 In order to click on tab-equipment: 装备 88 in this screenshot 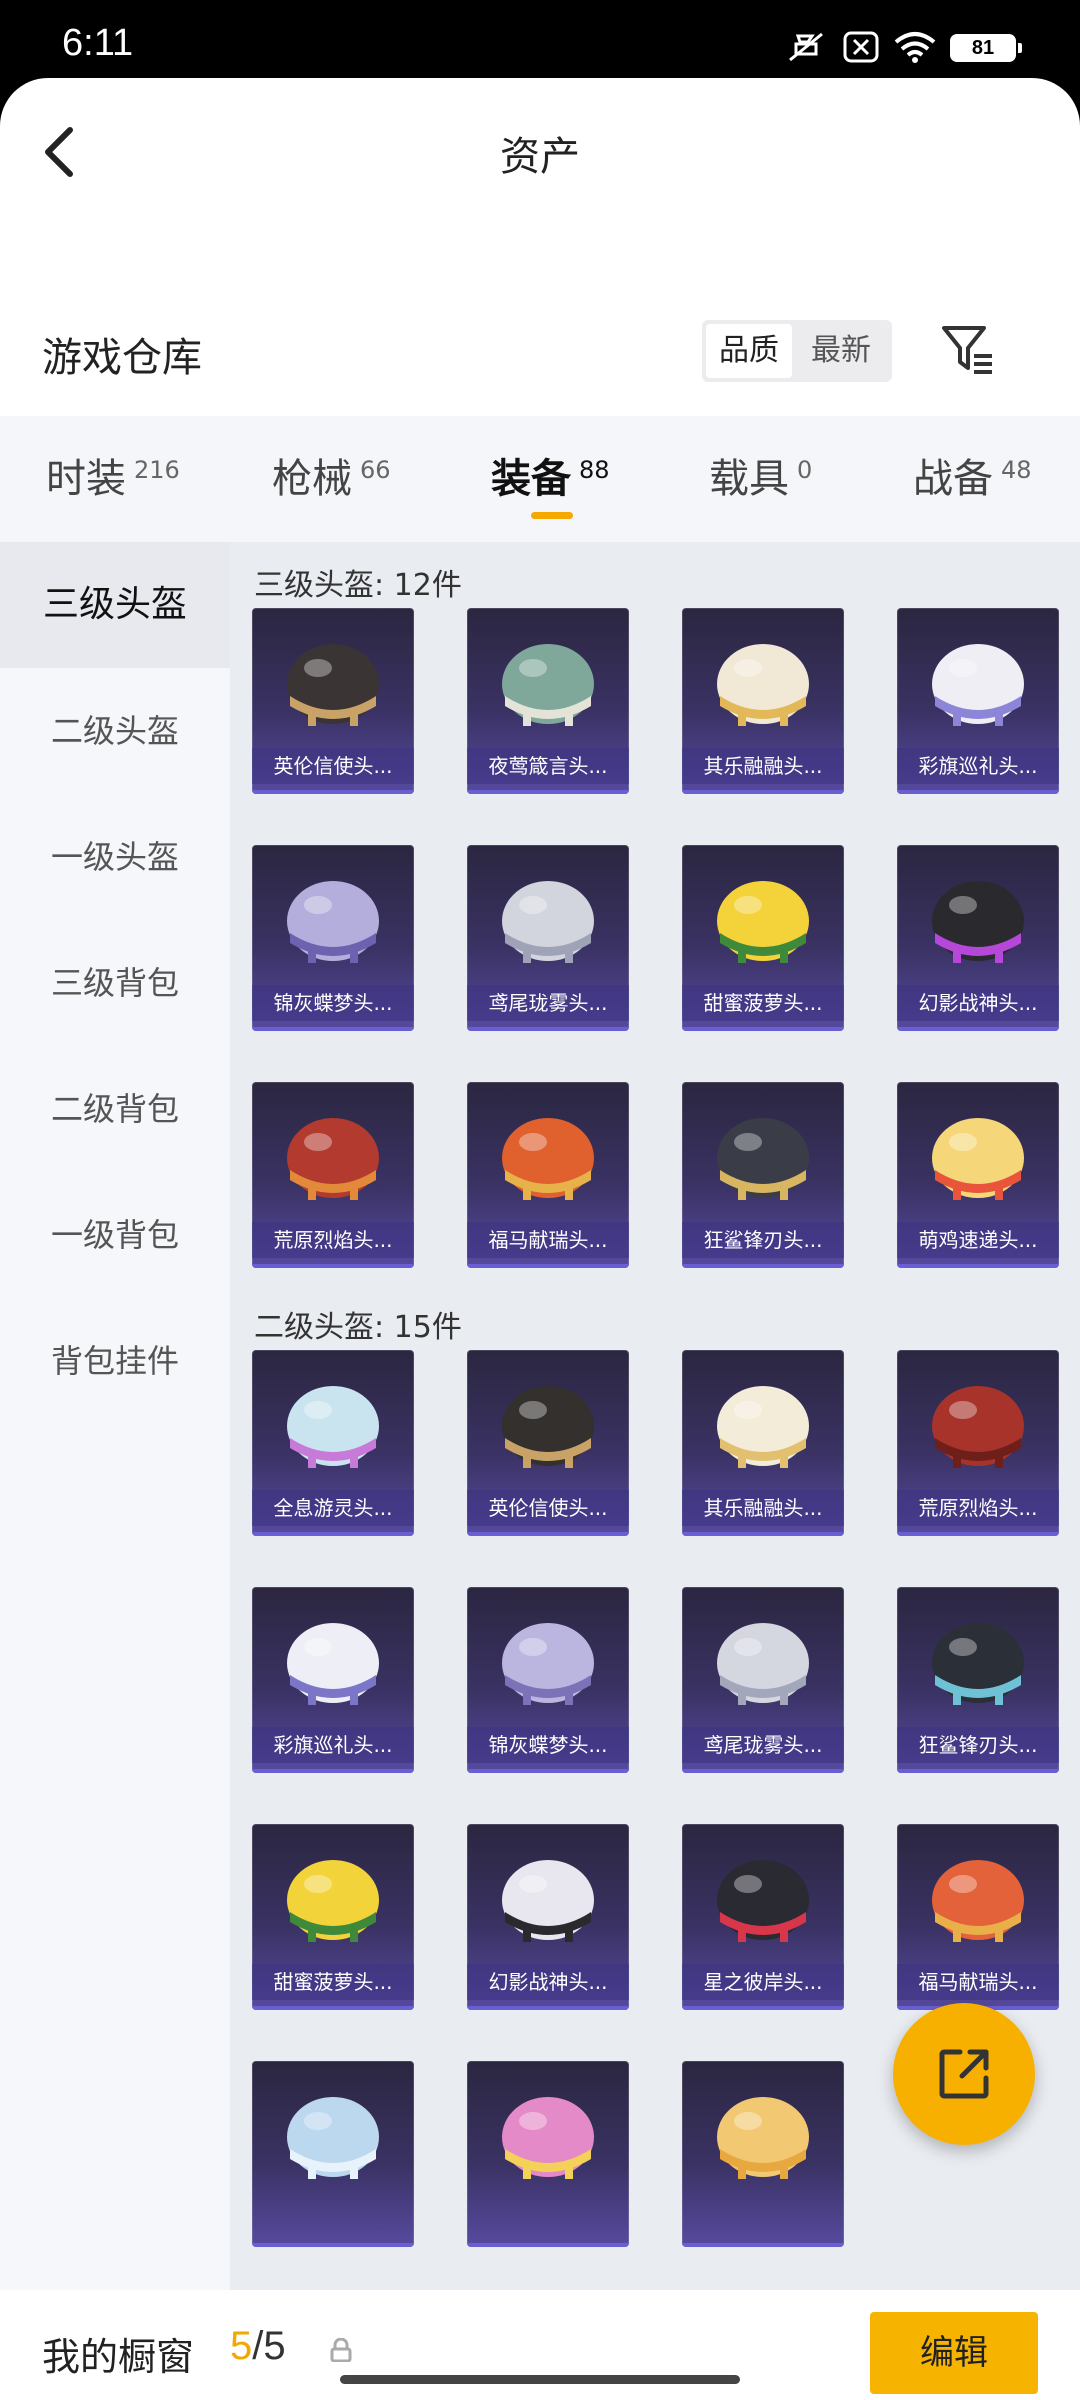, I will do `click(550, 479)`.